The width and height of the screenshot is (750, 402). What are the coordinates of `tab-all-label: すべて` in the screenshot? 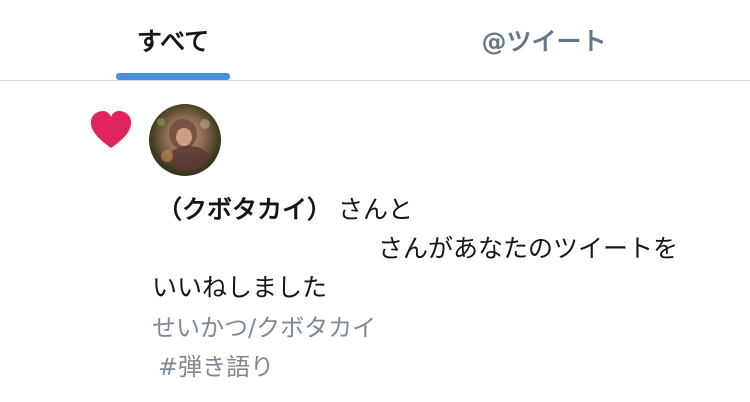 It's located at (173, 41).